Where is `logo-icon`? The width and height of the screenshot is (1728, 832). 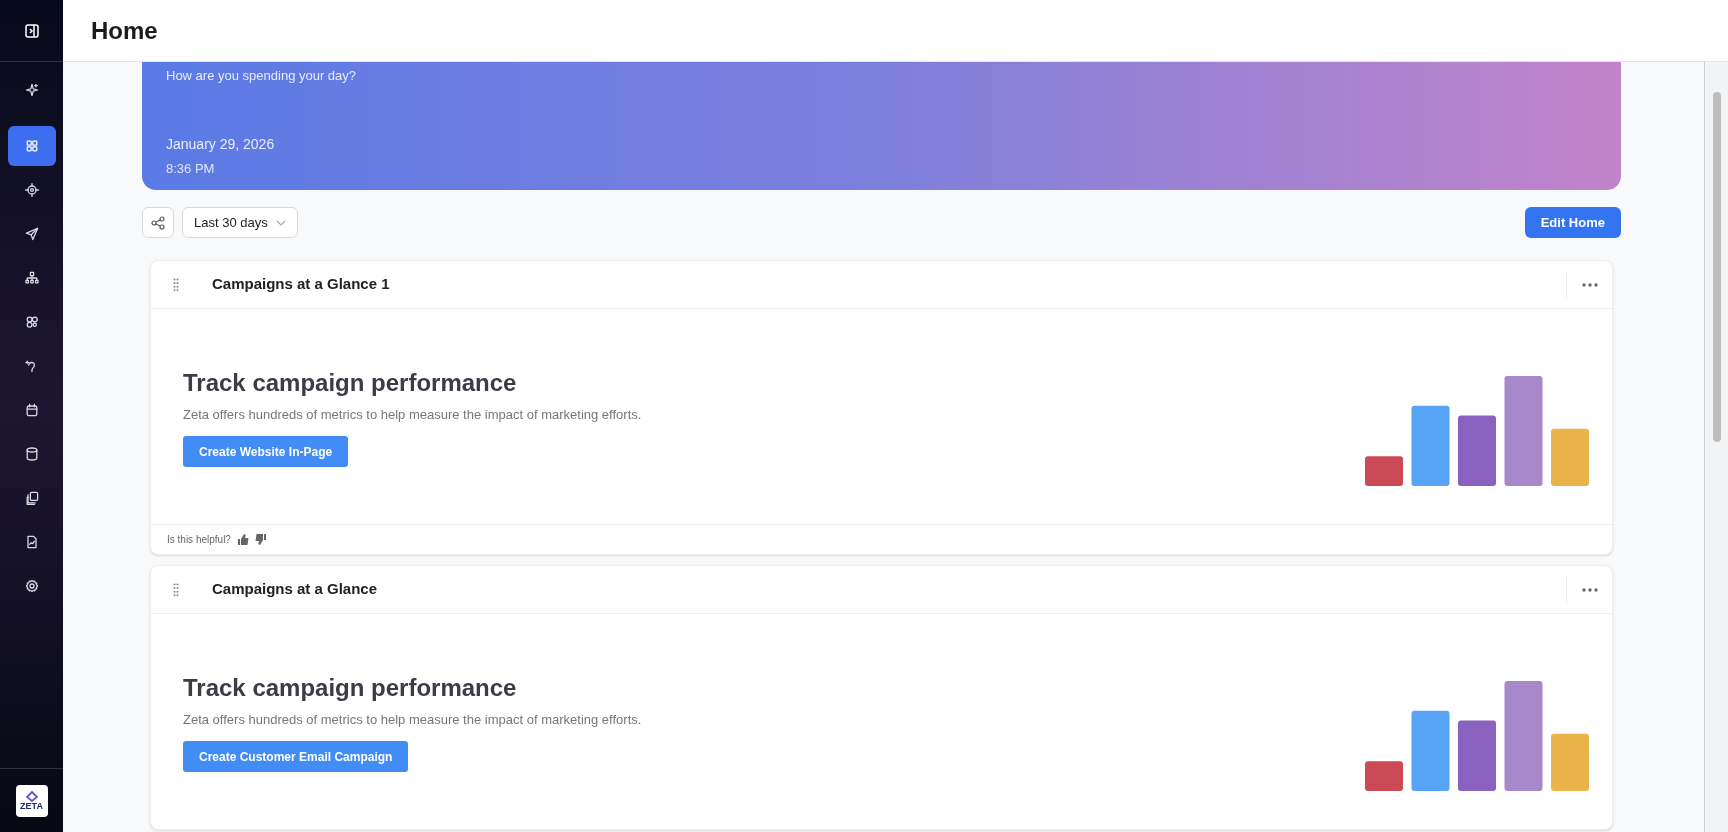 logo-icon is located at coordinates (31, 796).